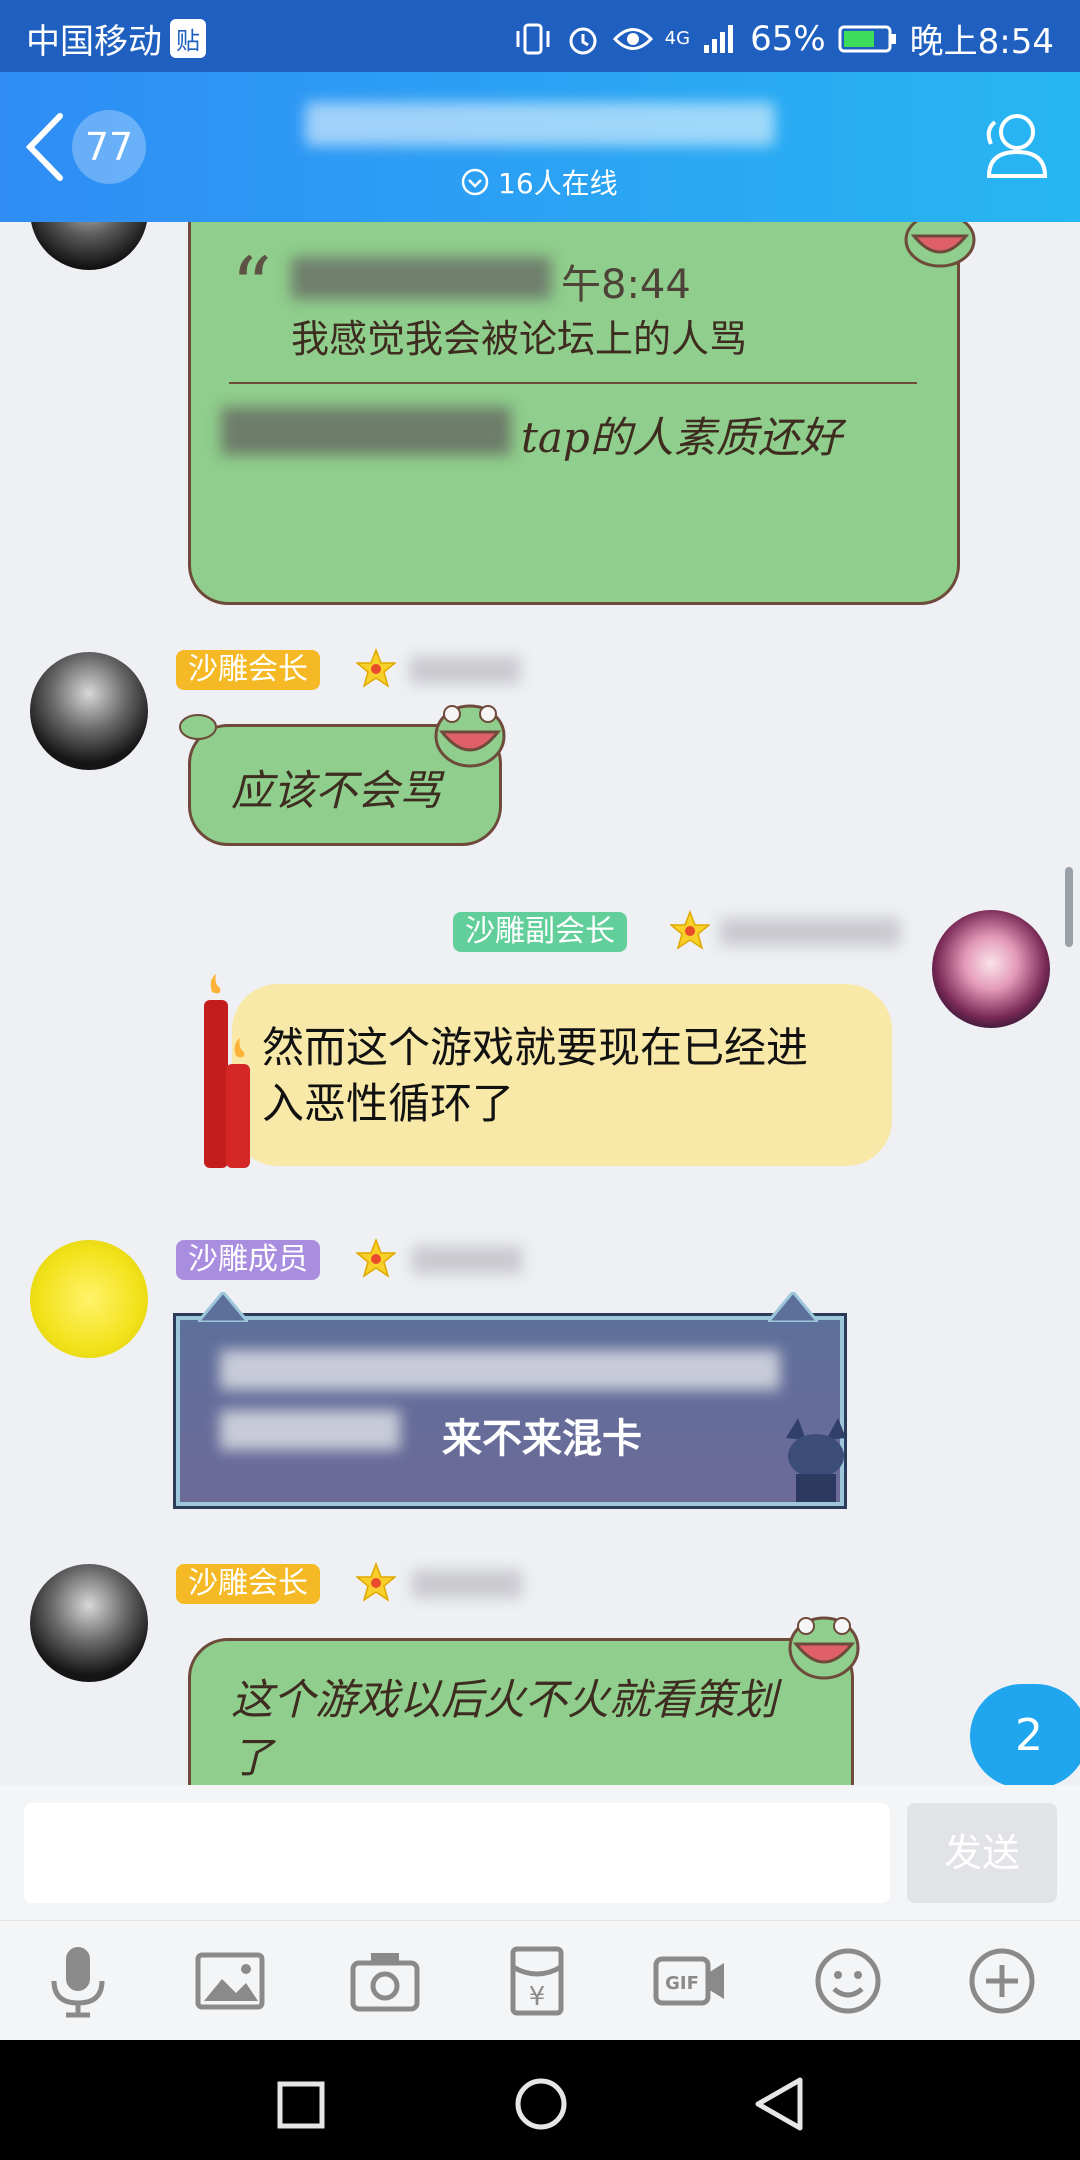  Describe the element at coordinates (227, 1071) in the screenshot. I see `candle-icon` at that location.